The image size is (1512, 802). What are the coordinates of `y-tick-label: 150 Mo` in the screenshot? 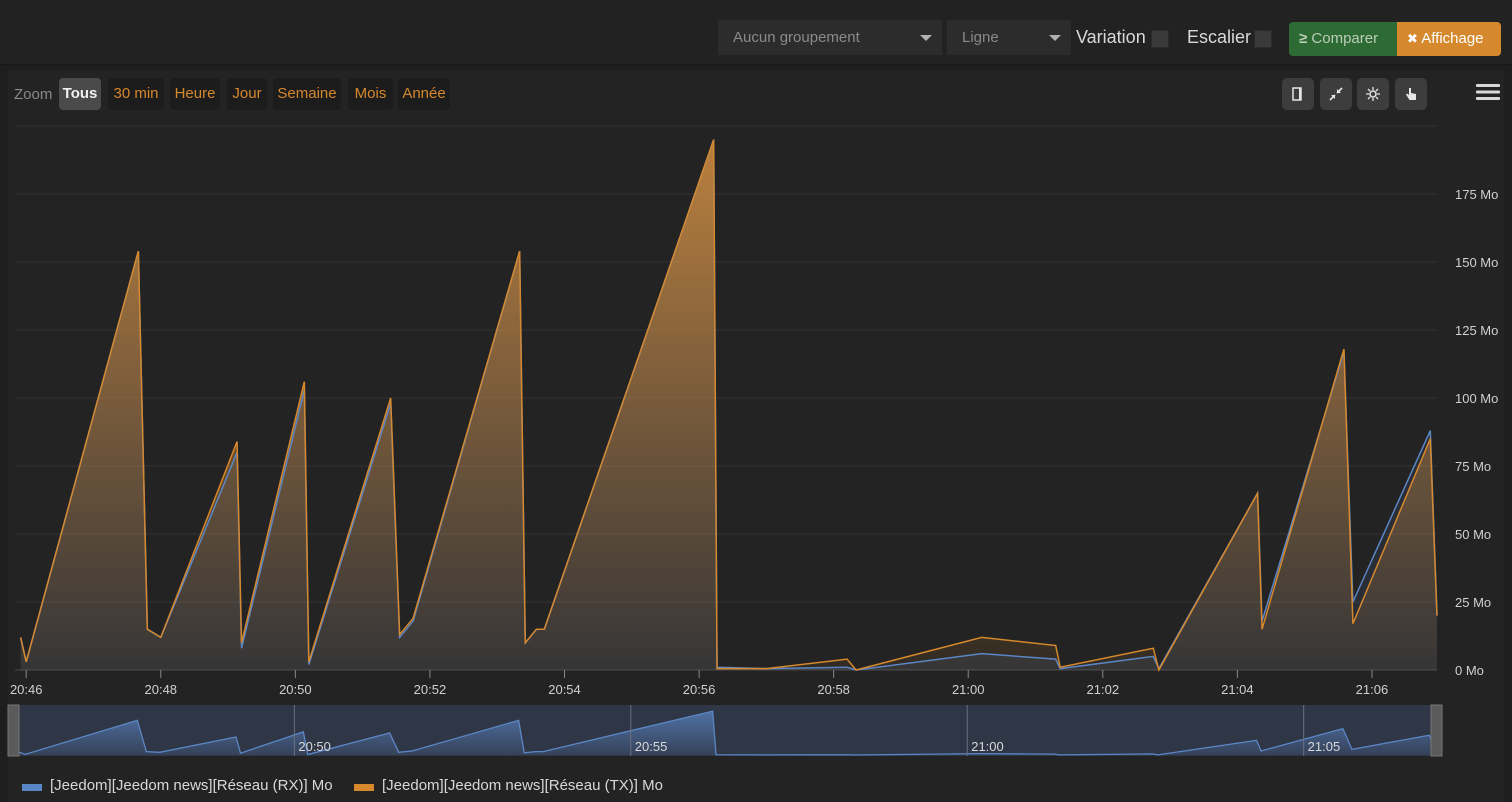 It's located at (1476, 262).